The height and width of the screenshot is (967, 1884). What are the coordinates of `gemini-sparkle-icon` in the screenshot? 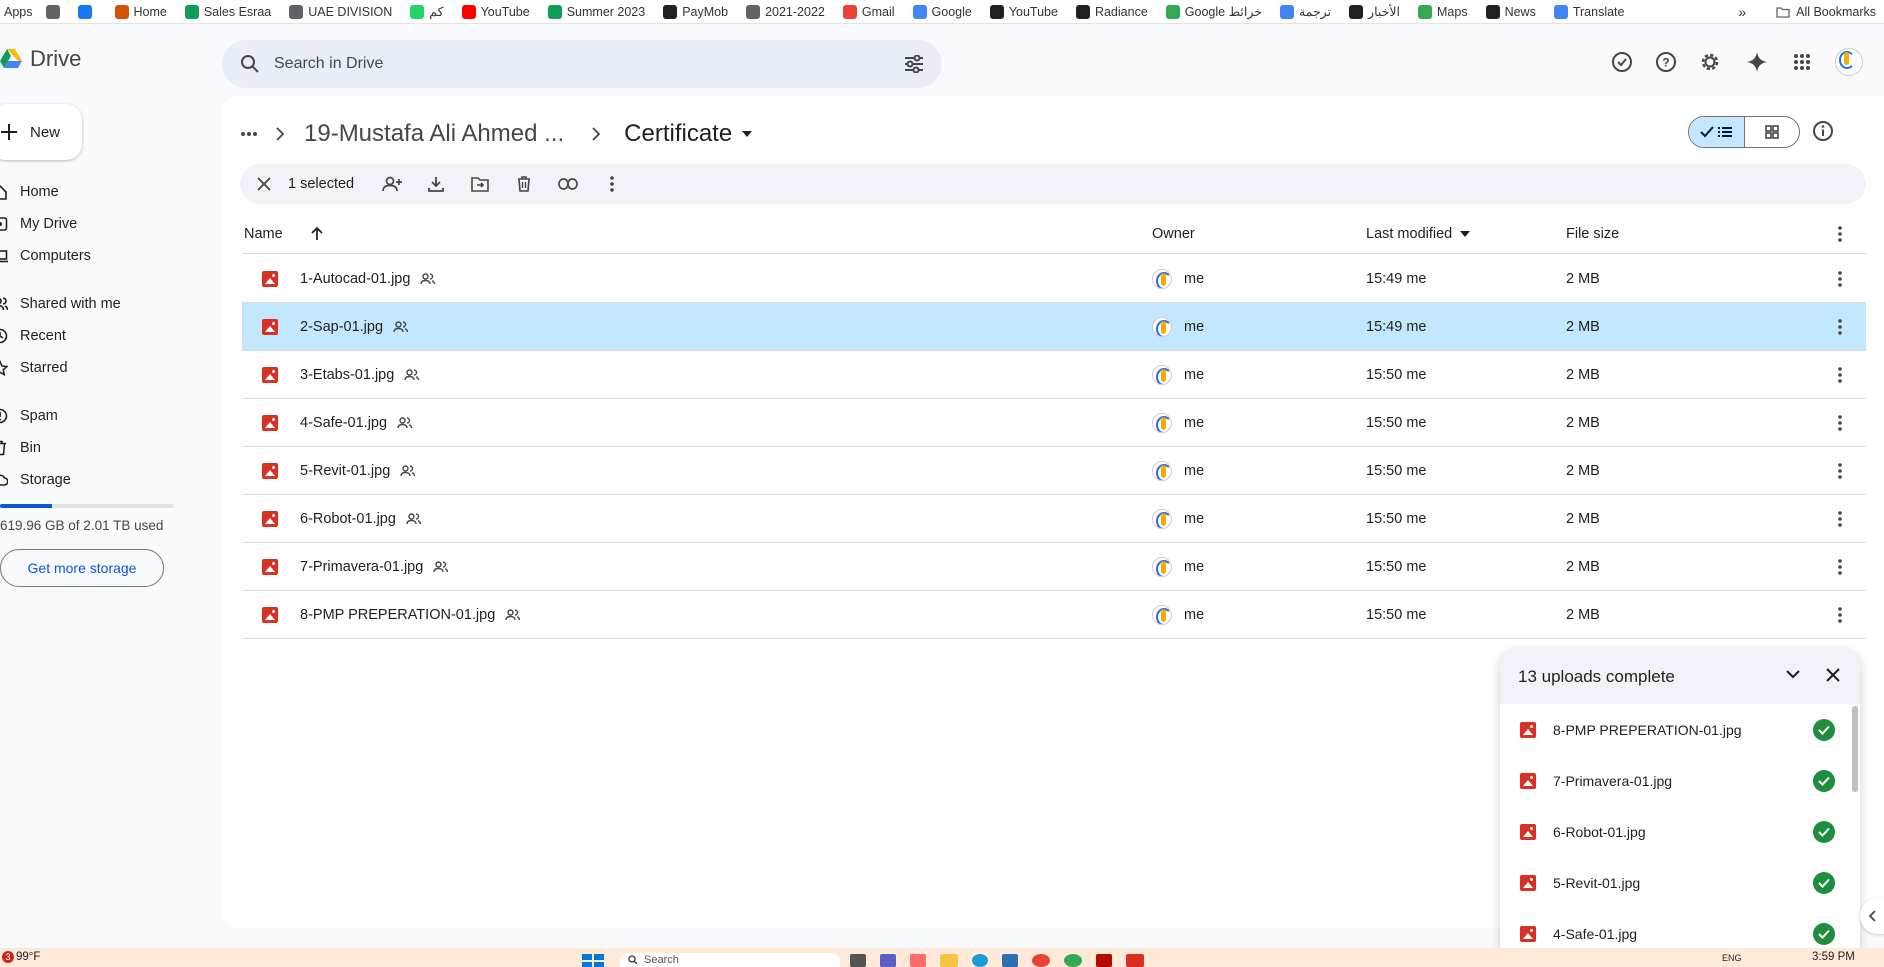 It's located at (1757, 62).